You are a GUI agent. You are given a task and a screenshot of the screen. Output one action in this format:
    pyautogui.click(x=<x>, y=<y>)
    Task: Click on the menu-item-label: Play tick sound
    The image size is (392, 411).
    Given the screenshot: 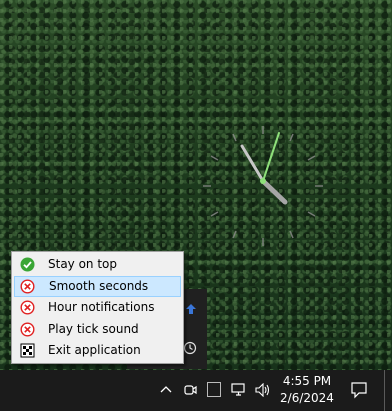 What is the action you would take?
    pyautogui.click(x=93, y=328)
    